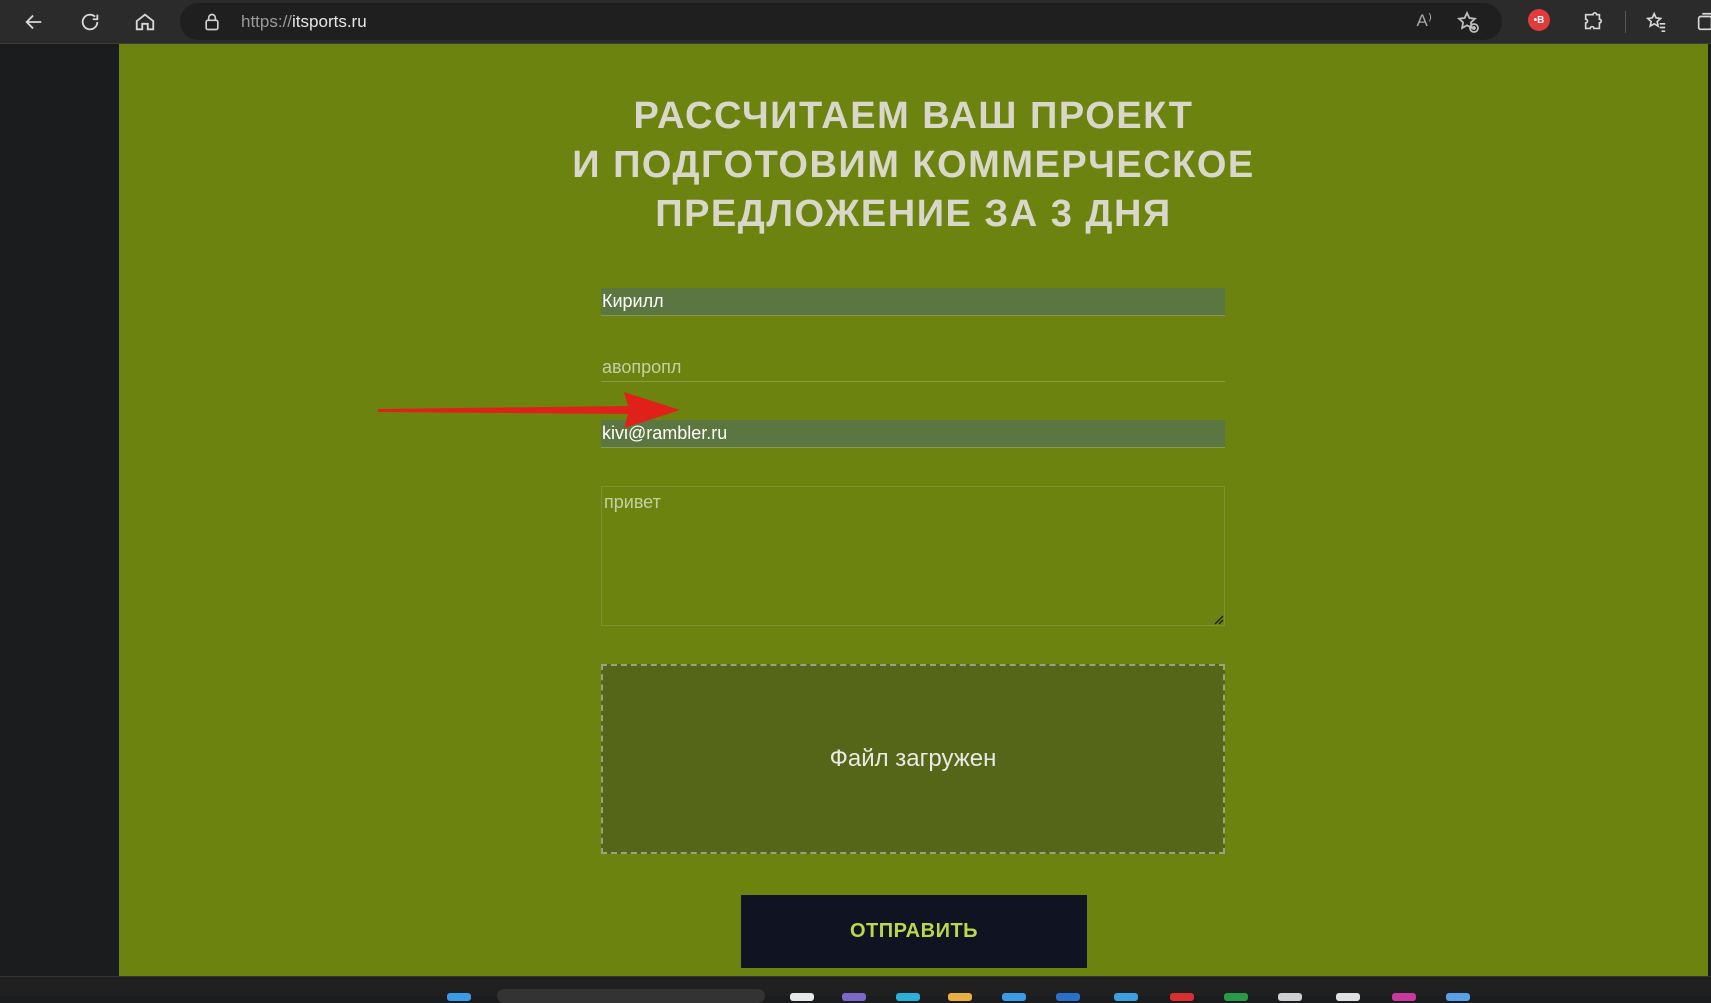 The height and width of the screenshot is (1003, 1711). I want to click on back-button, so click(34, 22).